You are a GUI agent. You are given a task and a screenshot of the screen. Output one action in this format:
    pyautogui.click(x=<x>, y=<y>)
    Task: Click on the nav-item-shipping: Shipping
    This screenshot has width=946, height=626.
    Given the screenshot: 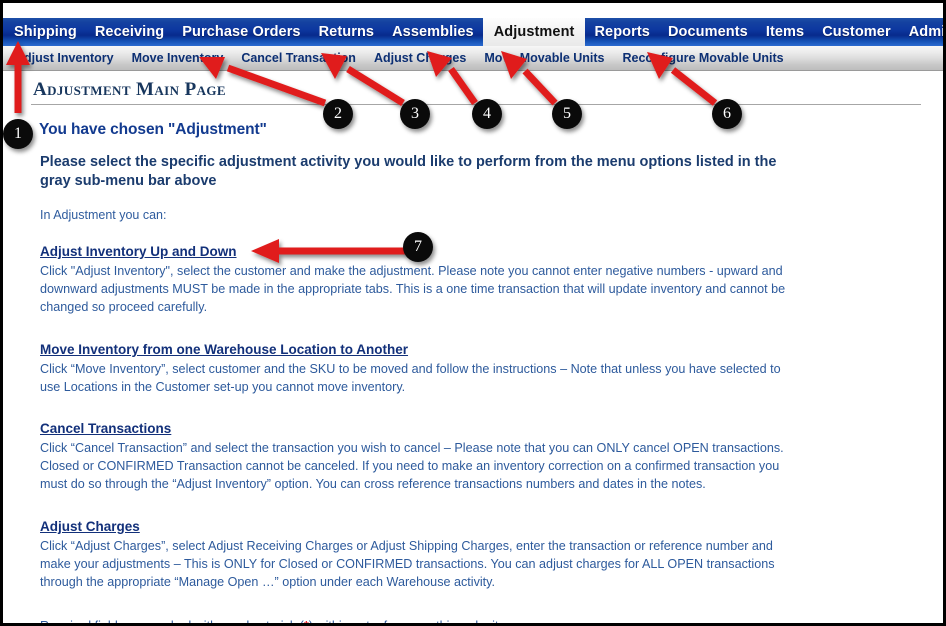 What is the action you would take?
    pyautogui.click(x=44, y=32)
    